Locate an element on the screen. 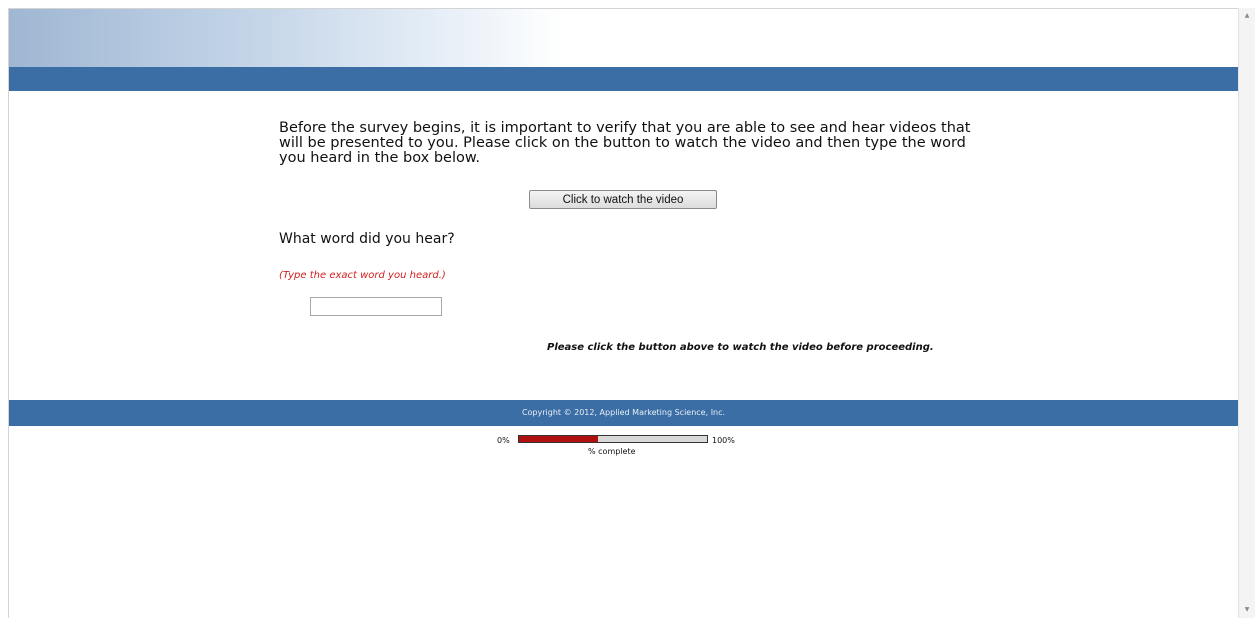 The height and width of the screenshot is (618, 1255). vertical-scrollbar: ▲ ▼ is located at coordinates (1246, 313).